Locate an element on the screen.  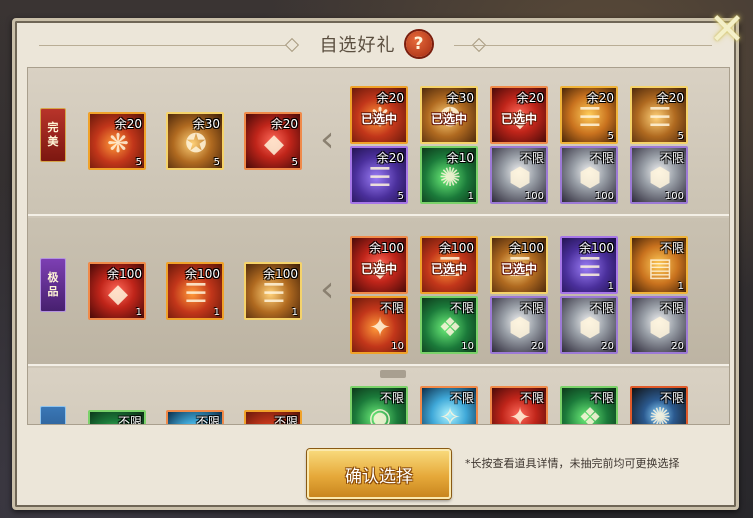
pick-item: ◆ 余100 已选中 is located at coordinates (379, 265).